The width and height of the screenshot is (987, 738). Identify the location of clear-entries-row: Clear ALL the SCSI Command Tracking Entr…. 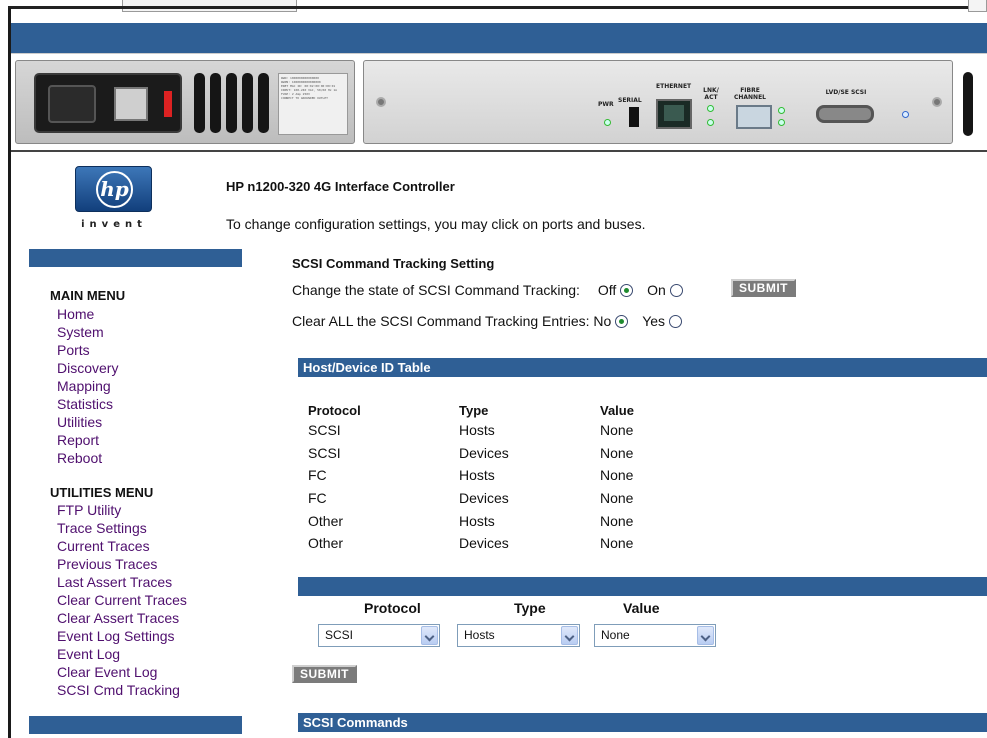
(489, 321).